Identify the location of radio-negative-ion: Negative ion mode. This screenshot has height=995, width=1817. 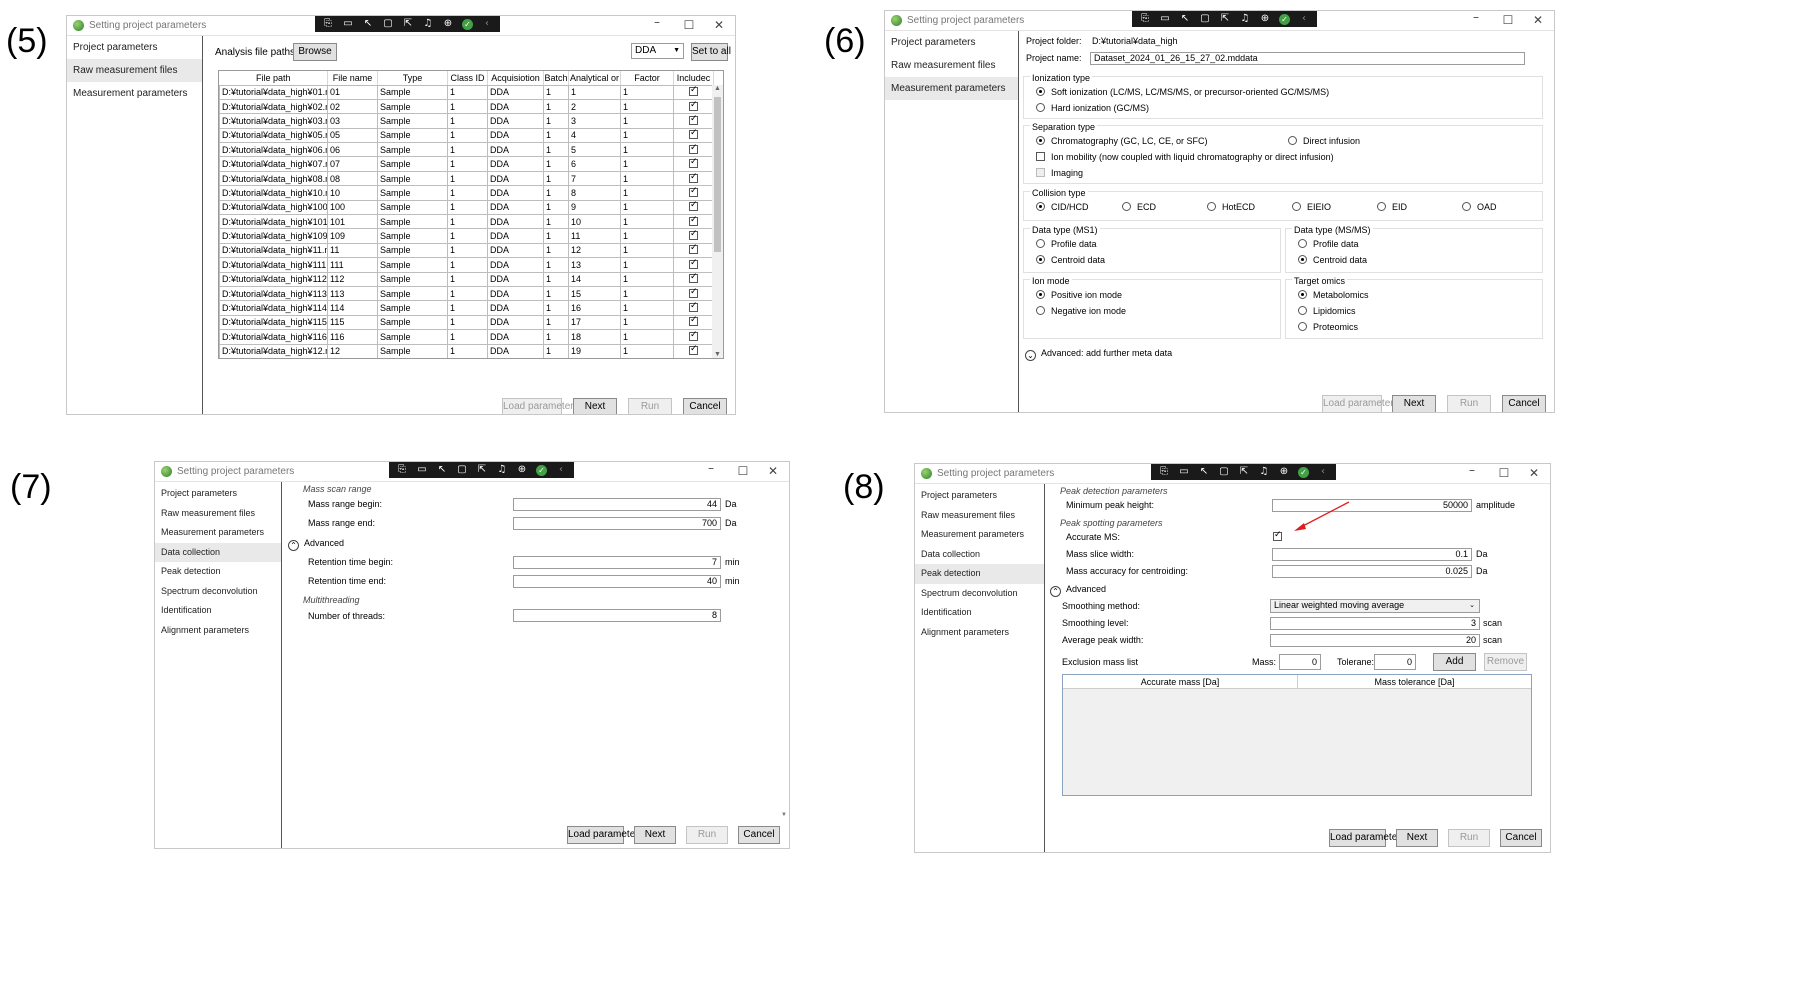
(1081, 311).